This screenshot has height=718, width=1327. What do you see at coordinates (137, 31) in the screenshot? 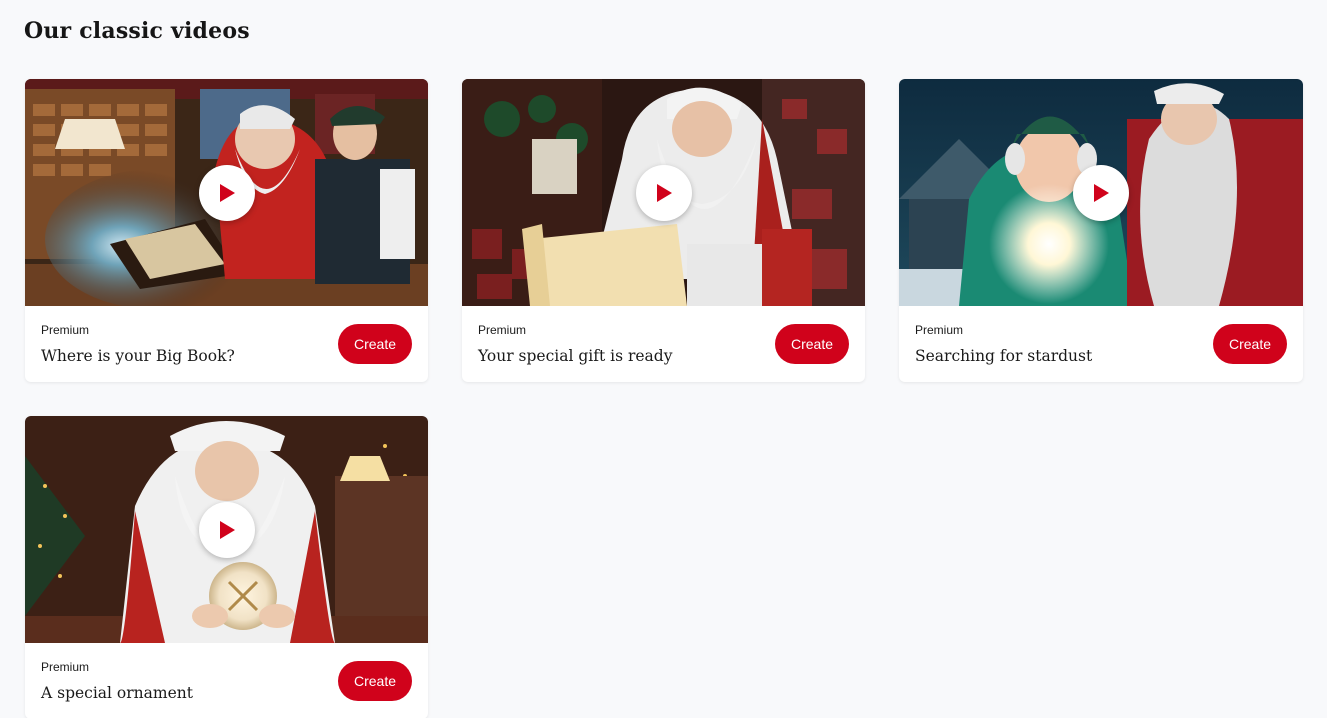
I see `section-title: Our classic videos` at bounding box center [137, 31].